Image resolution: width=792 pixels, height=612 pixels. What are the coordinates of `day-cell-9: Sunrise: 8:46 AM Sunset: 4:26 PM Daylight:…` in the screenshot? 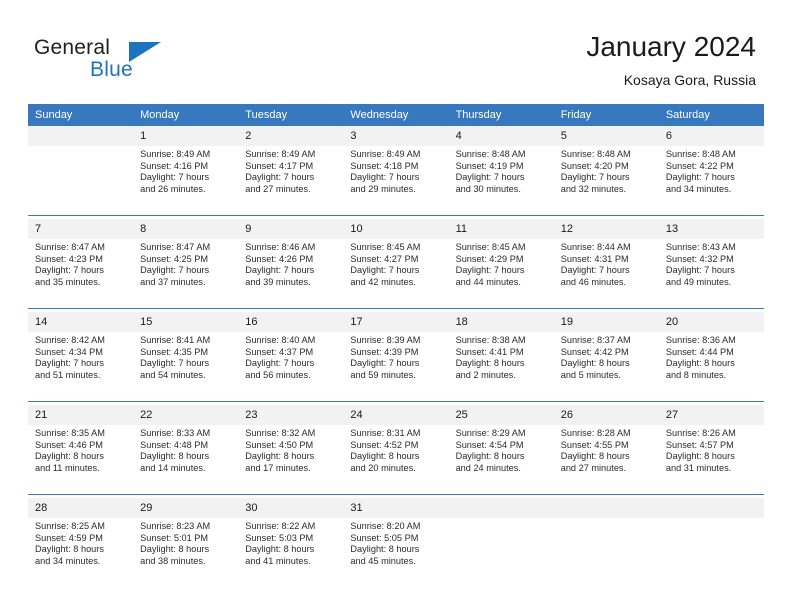 It's located at (291, 274).